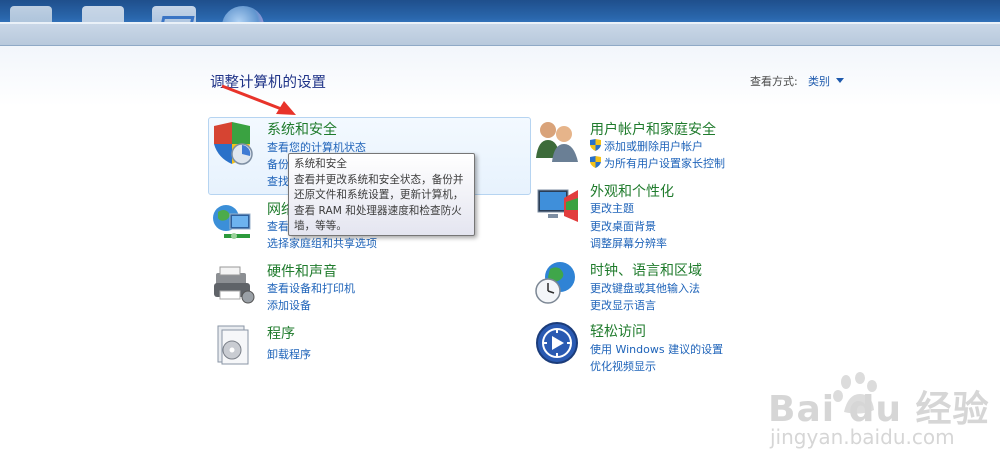 This screenshot has width=1000, height=469. I want to click on watermark-url: jingyan.baidu.com, so click(862, 437).